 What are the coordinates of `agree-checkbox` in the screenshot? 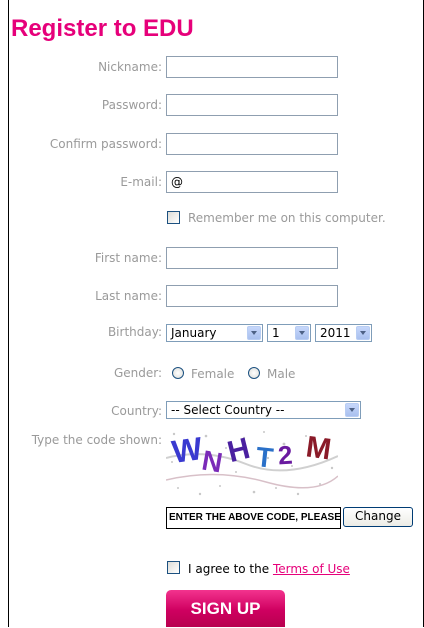 It's located at (173, 567).